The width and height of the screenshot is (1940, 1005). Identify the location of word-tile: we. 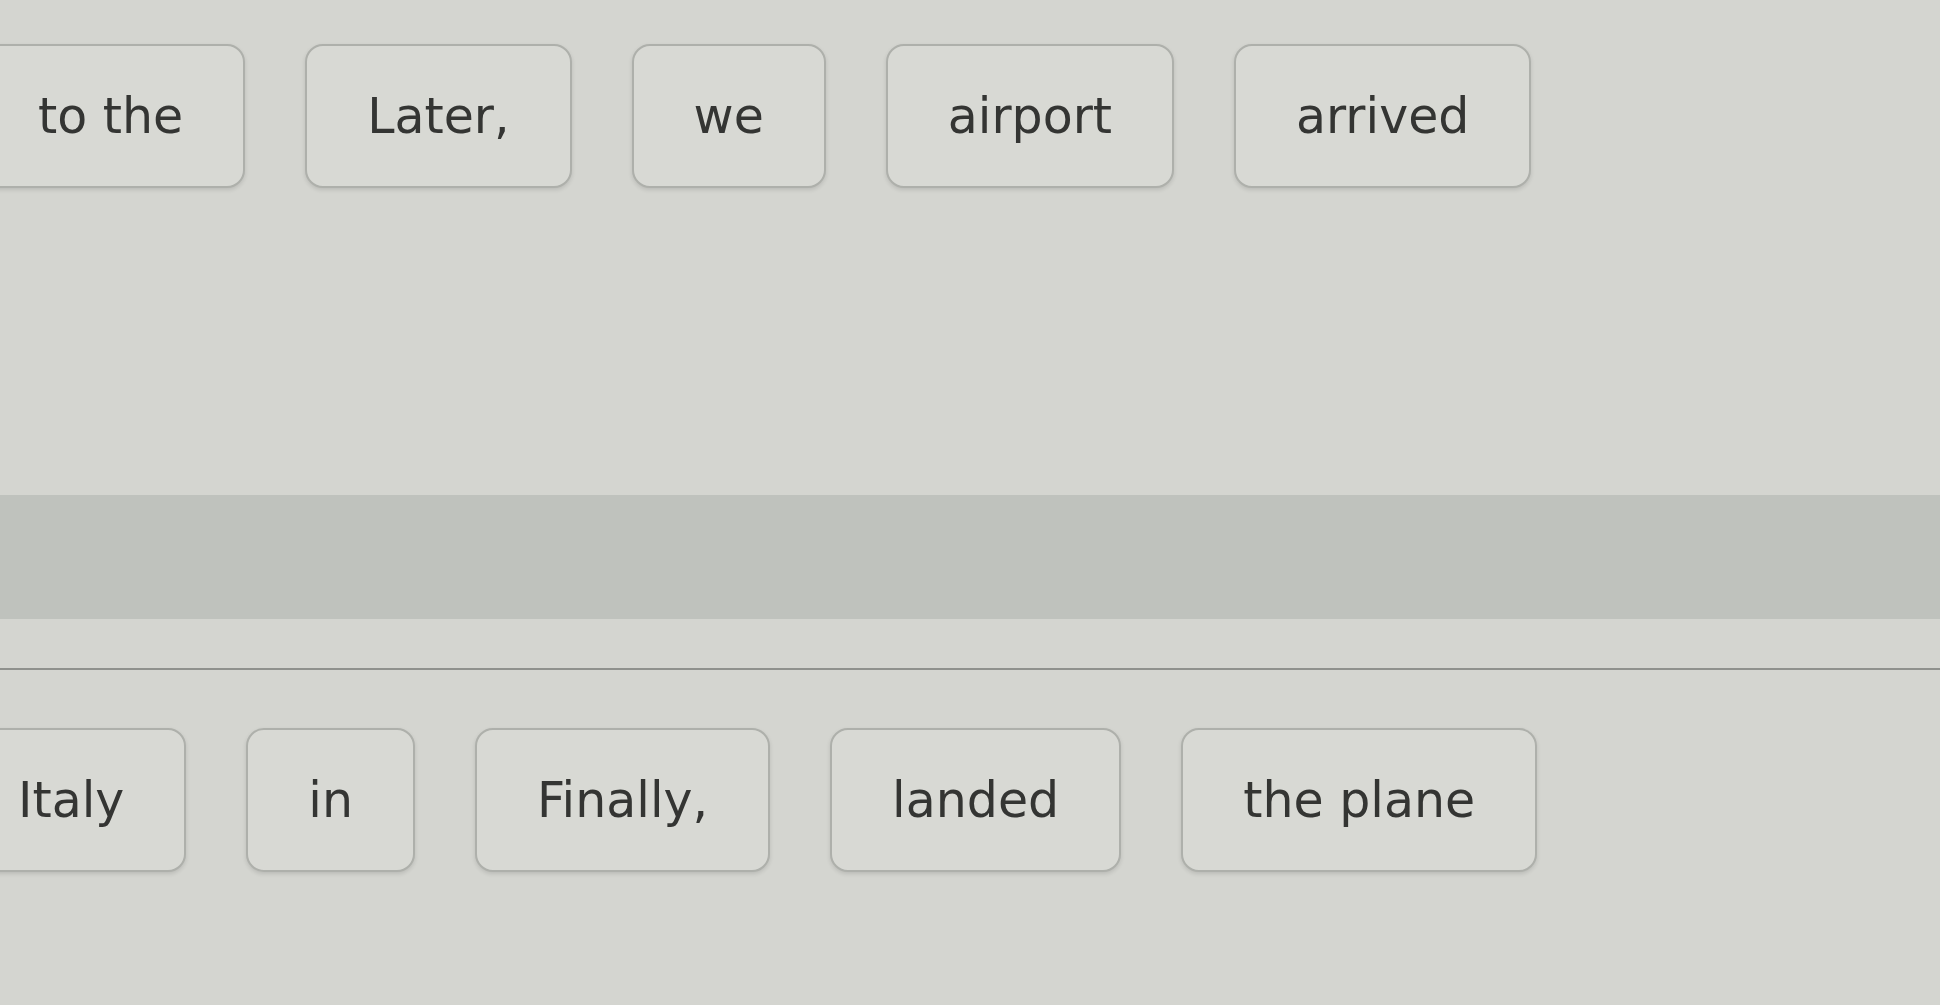
(728, 116).